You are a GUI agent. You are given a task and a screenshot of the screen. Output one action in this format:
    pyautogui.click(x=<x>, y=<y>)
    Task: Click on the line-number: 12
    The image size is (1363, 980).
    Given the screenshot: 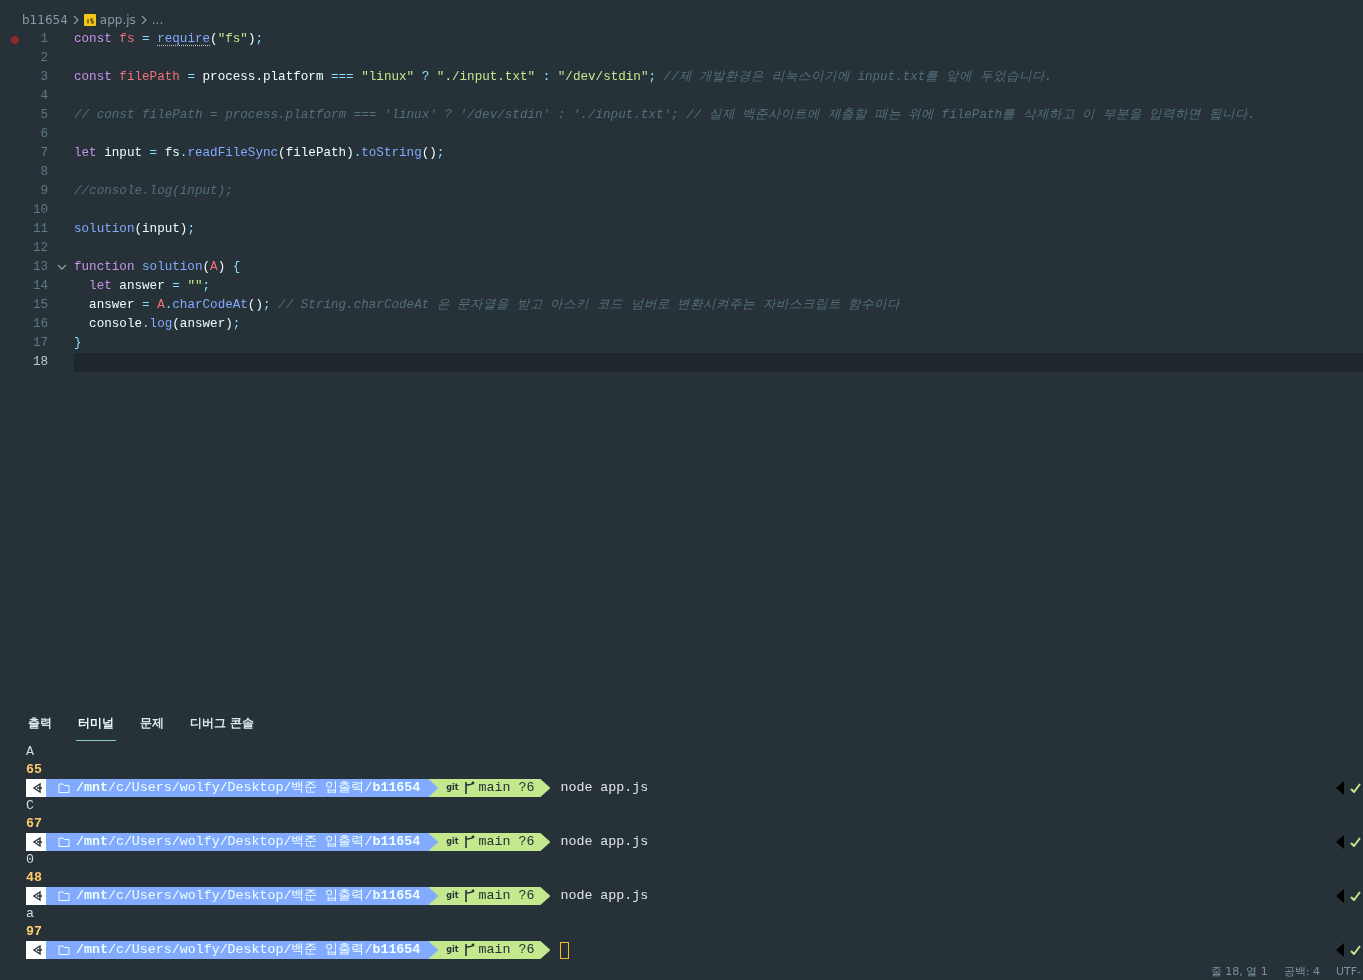 What is the action you would take?
    pyautogui.click(x=39, y=249)
    